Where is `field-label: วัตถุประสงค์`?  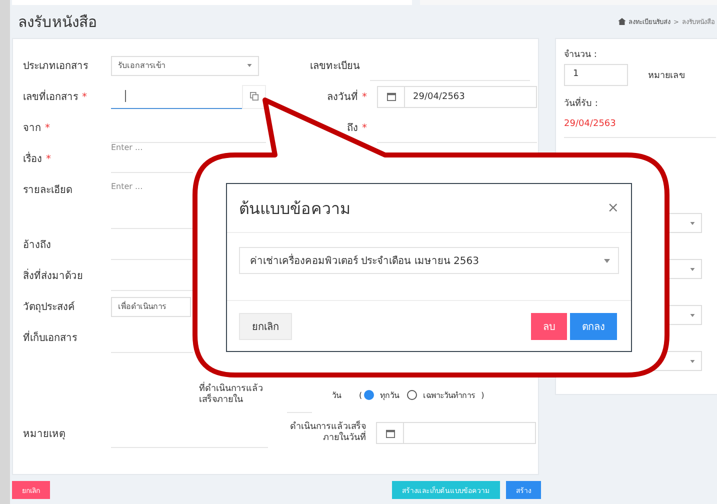
field-label: วัตถุประสงค์ is located at coordinates (49, 307).